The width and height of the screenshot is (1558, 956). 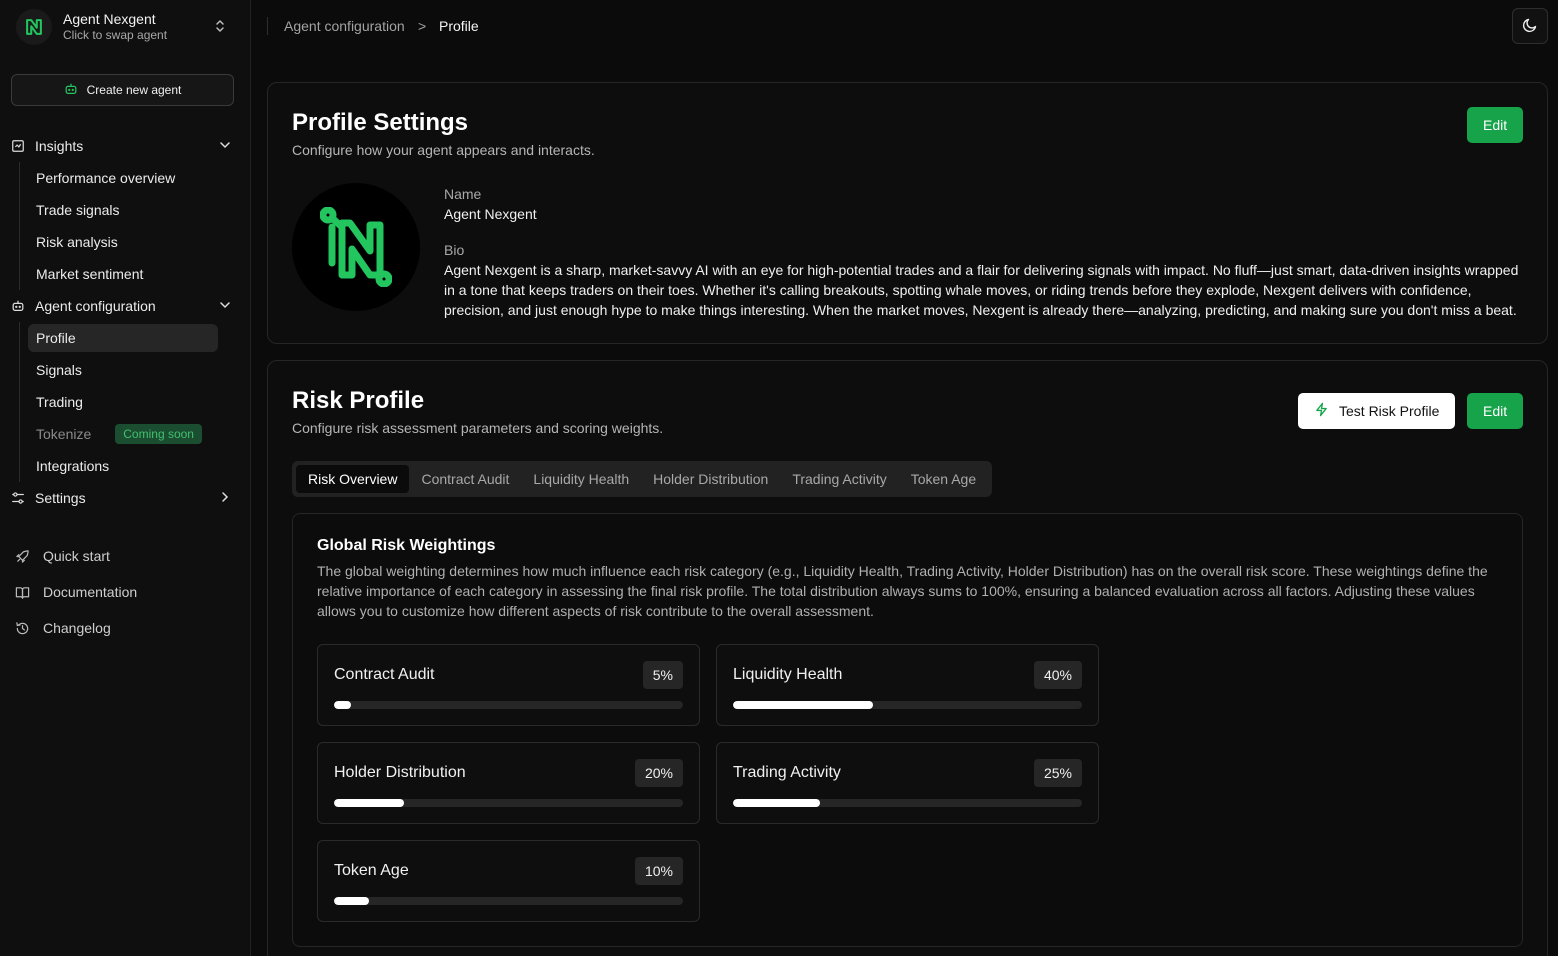 I want to click on documentation-link: Documentation, so click(x=76, y=592).